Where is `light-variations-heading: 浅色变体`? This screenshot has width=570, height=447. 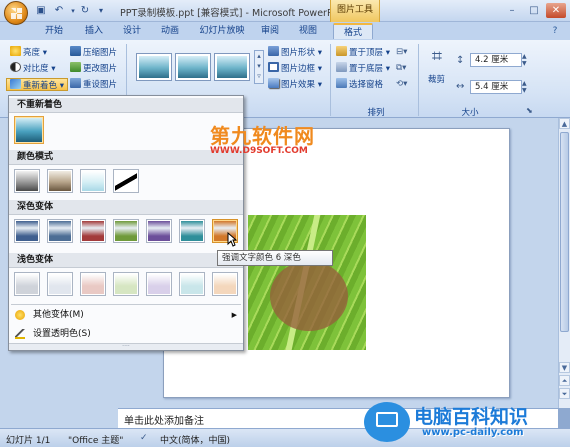 light-variations-heading: 浅色变体 is located at coordinates (126, 260).